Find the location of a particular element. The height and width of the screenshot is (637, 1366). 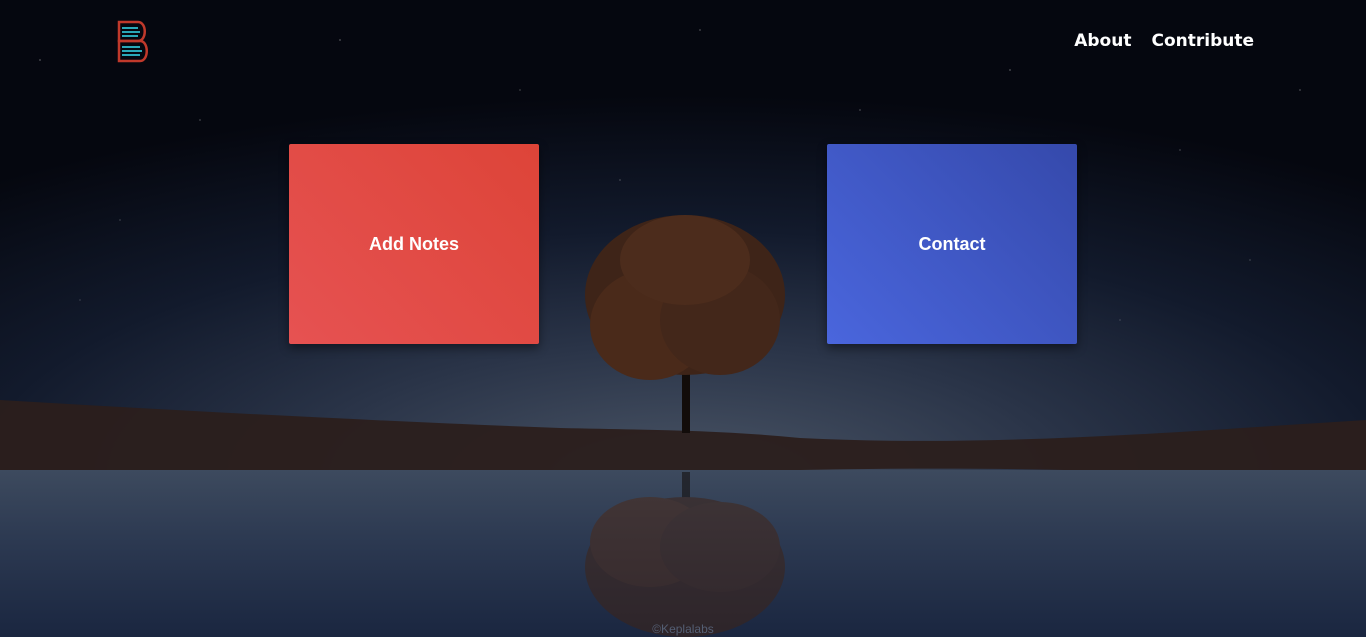

contact-card: Contact is located at coordinates (952, 244).